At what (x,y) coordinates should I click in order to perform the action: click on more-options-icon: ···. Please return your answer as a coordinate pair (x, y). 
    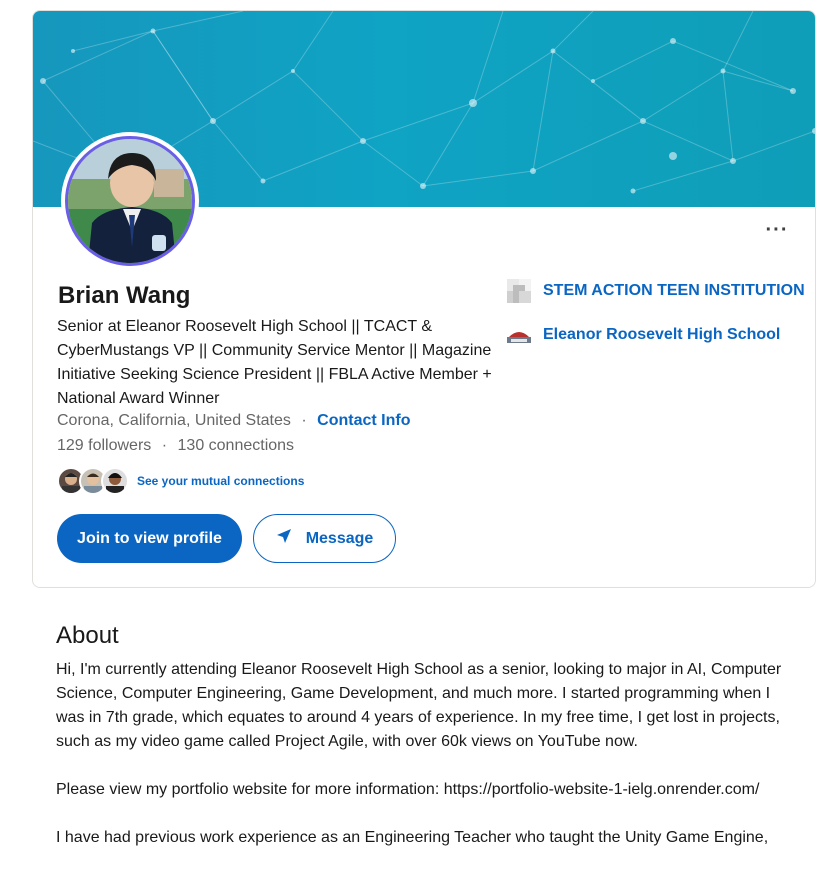
    Looking at the image, I should click on (777, 232).